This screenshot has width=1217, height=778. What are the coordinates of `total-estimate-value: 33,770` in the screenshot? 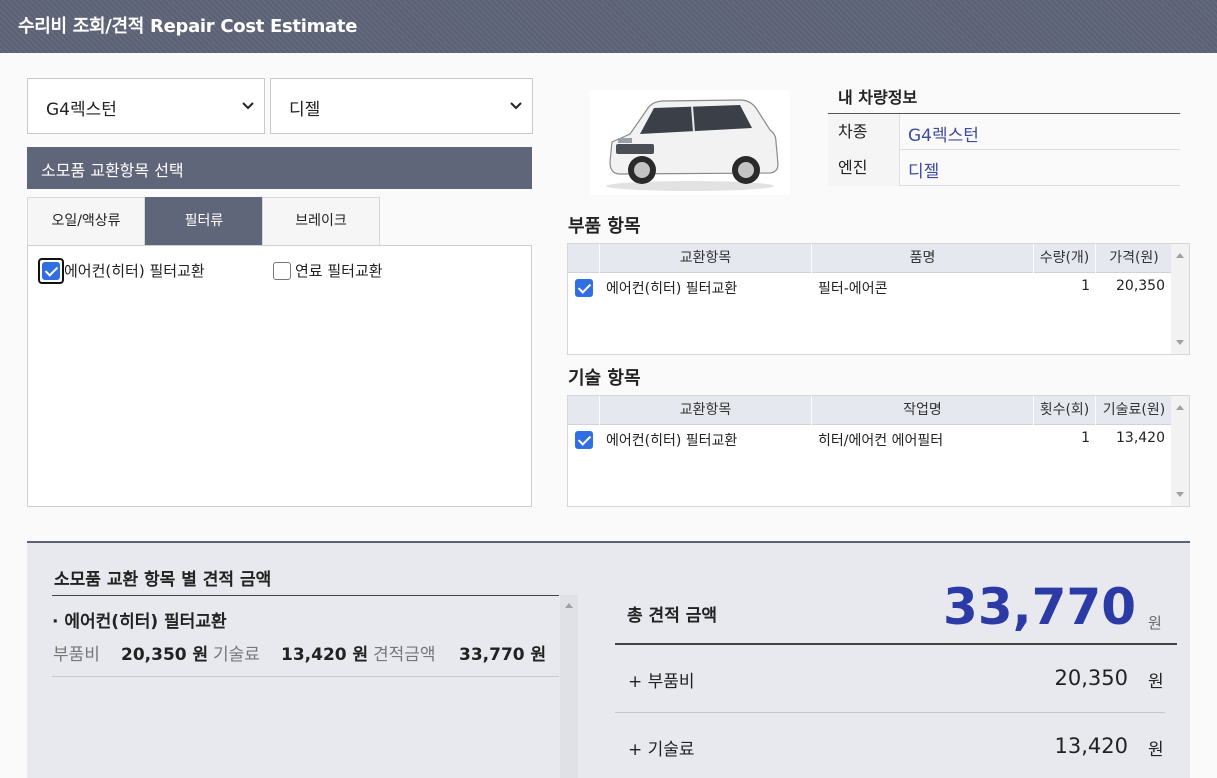 It's located at (1039, 607).